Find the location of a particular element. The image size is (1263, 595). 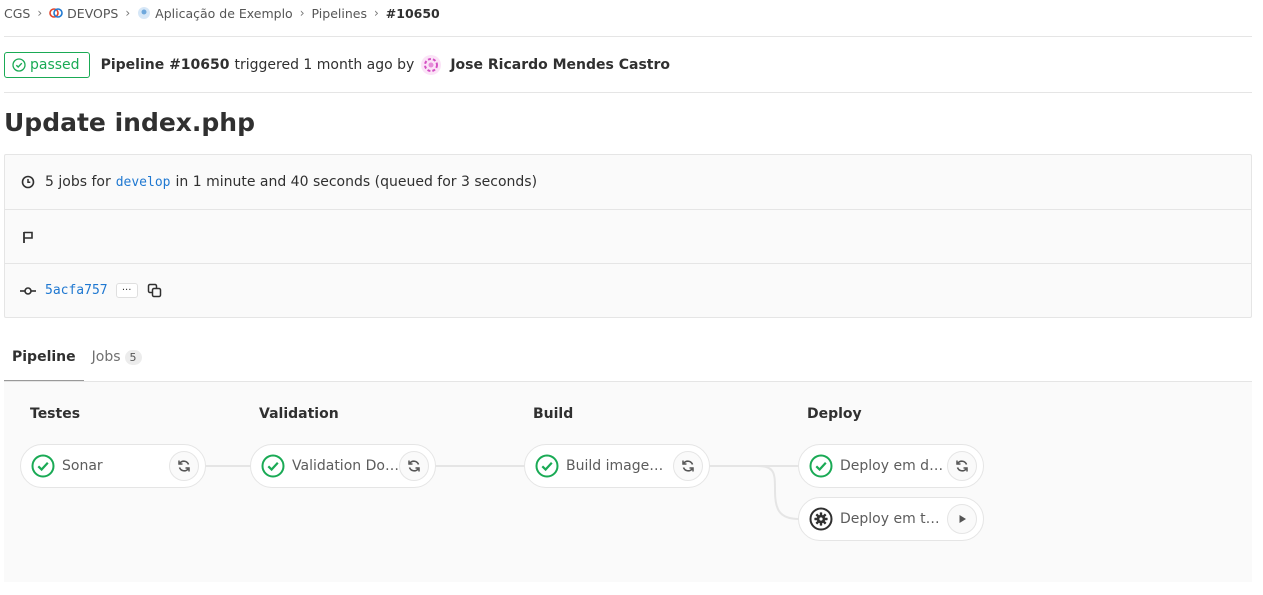

tab-pipeline: Pipeline is located at coordinates (44, 357).